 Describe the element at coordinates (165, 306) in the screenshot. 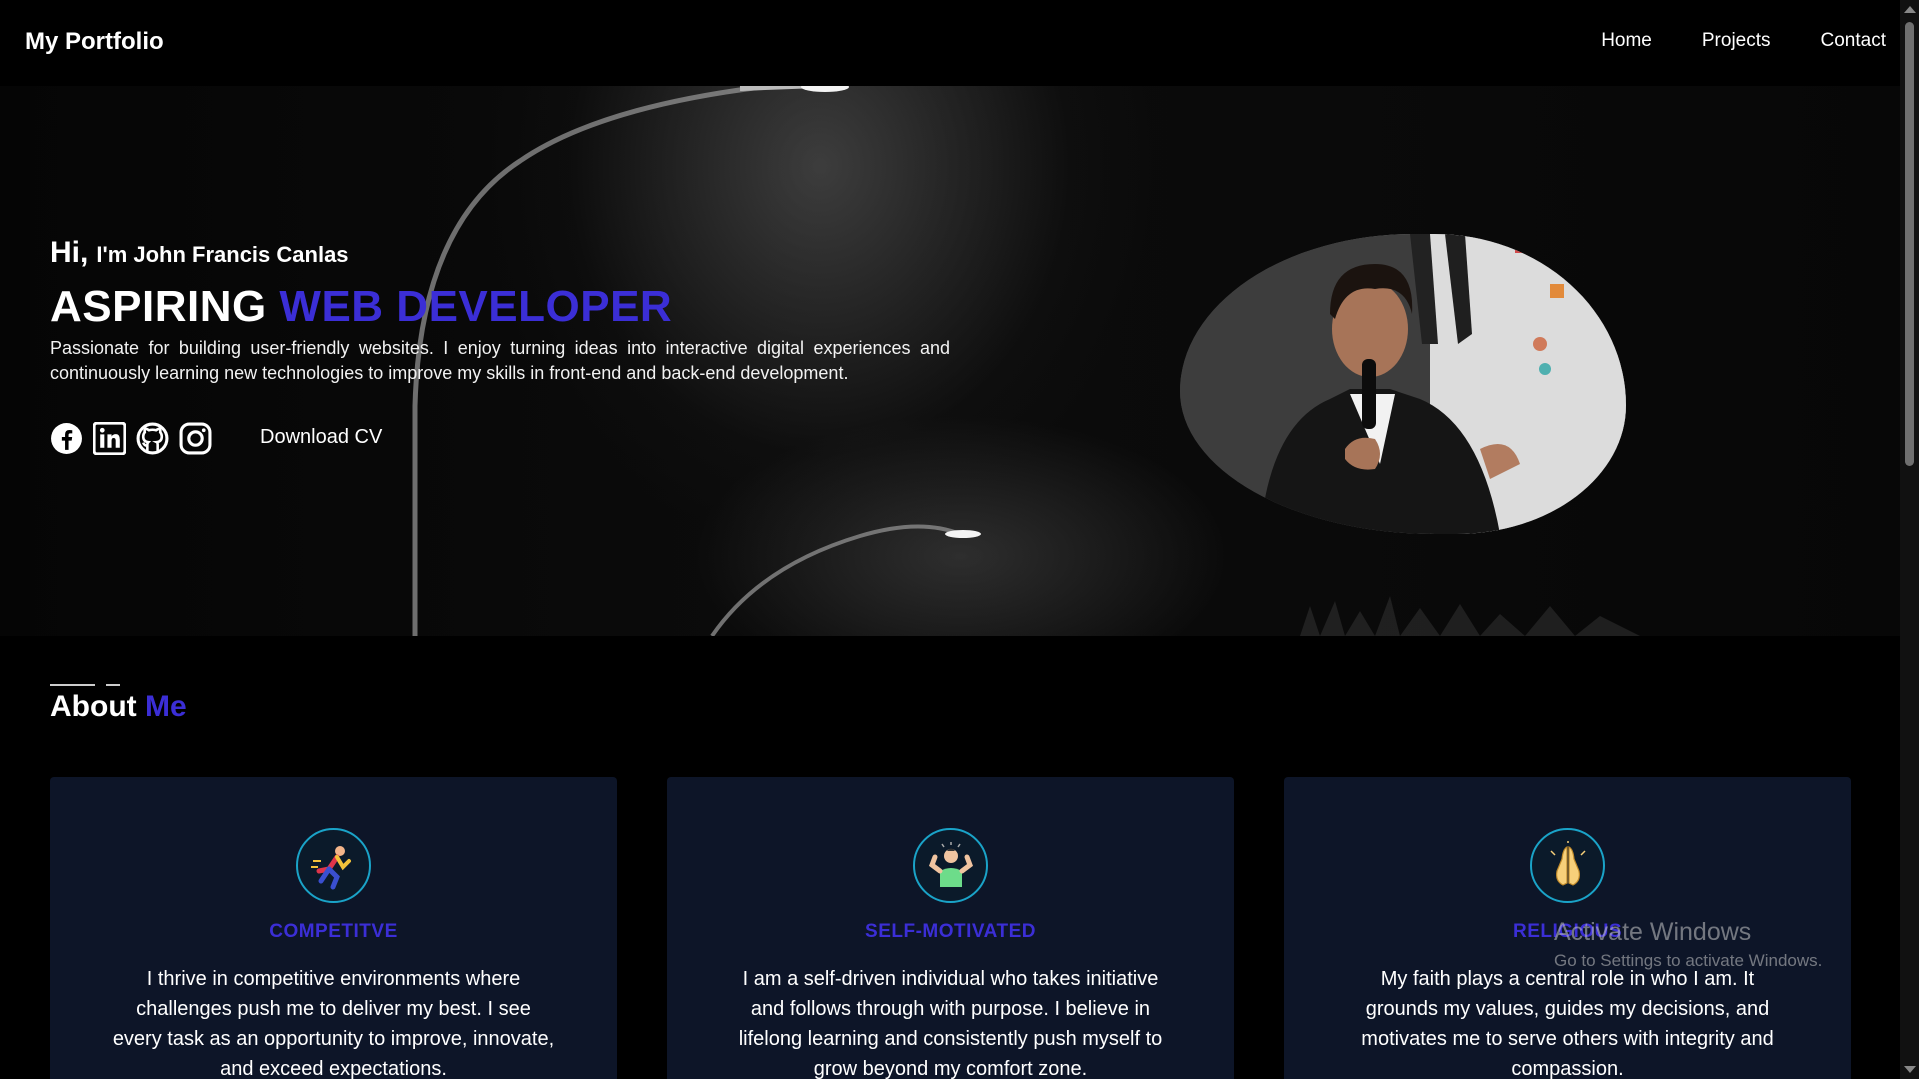

I see `headline-plain: ASPIRING` at that location.